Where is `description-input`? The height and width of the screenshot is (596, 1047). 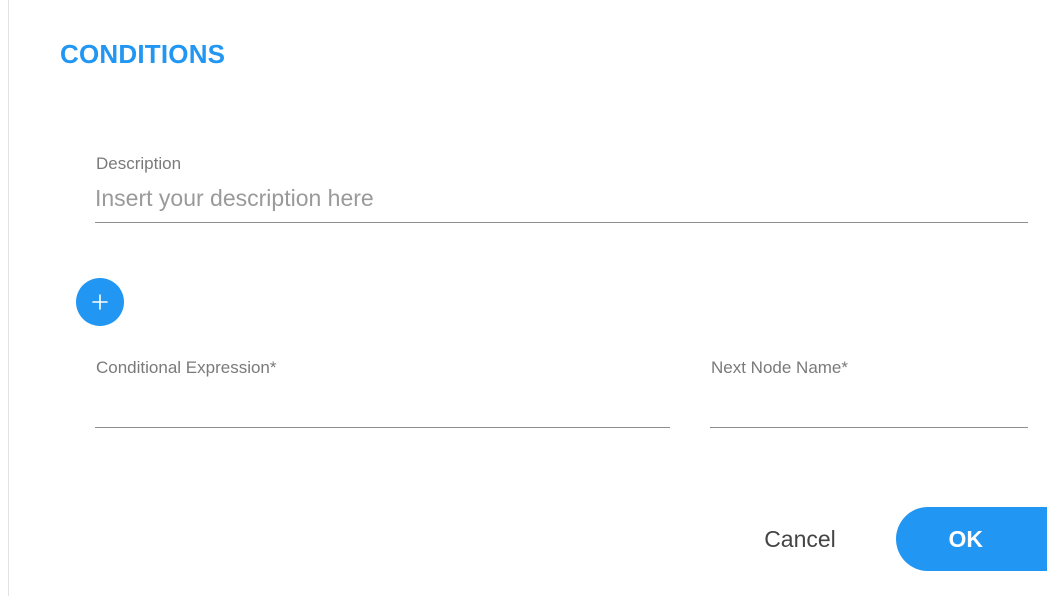 description-input is located at coordinates (561, 202).